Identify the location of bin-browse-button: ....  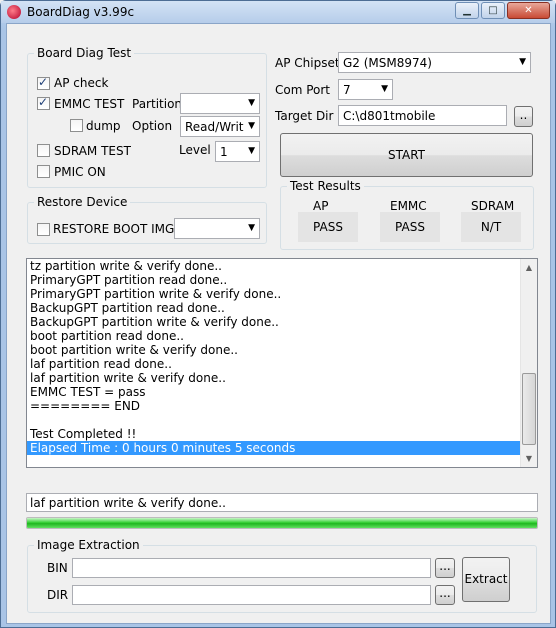
(445, 568).